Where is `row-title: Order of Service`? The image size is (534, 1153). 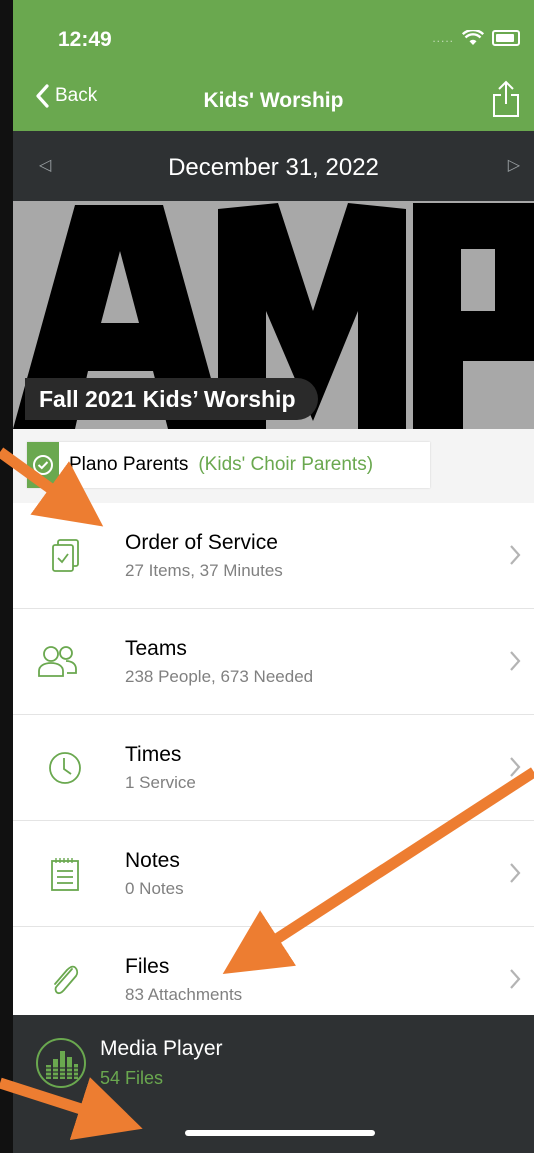 row-title: Order of Service is located at coordinates (201, 542).